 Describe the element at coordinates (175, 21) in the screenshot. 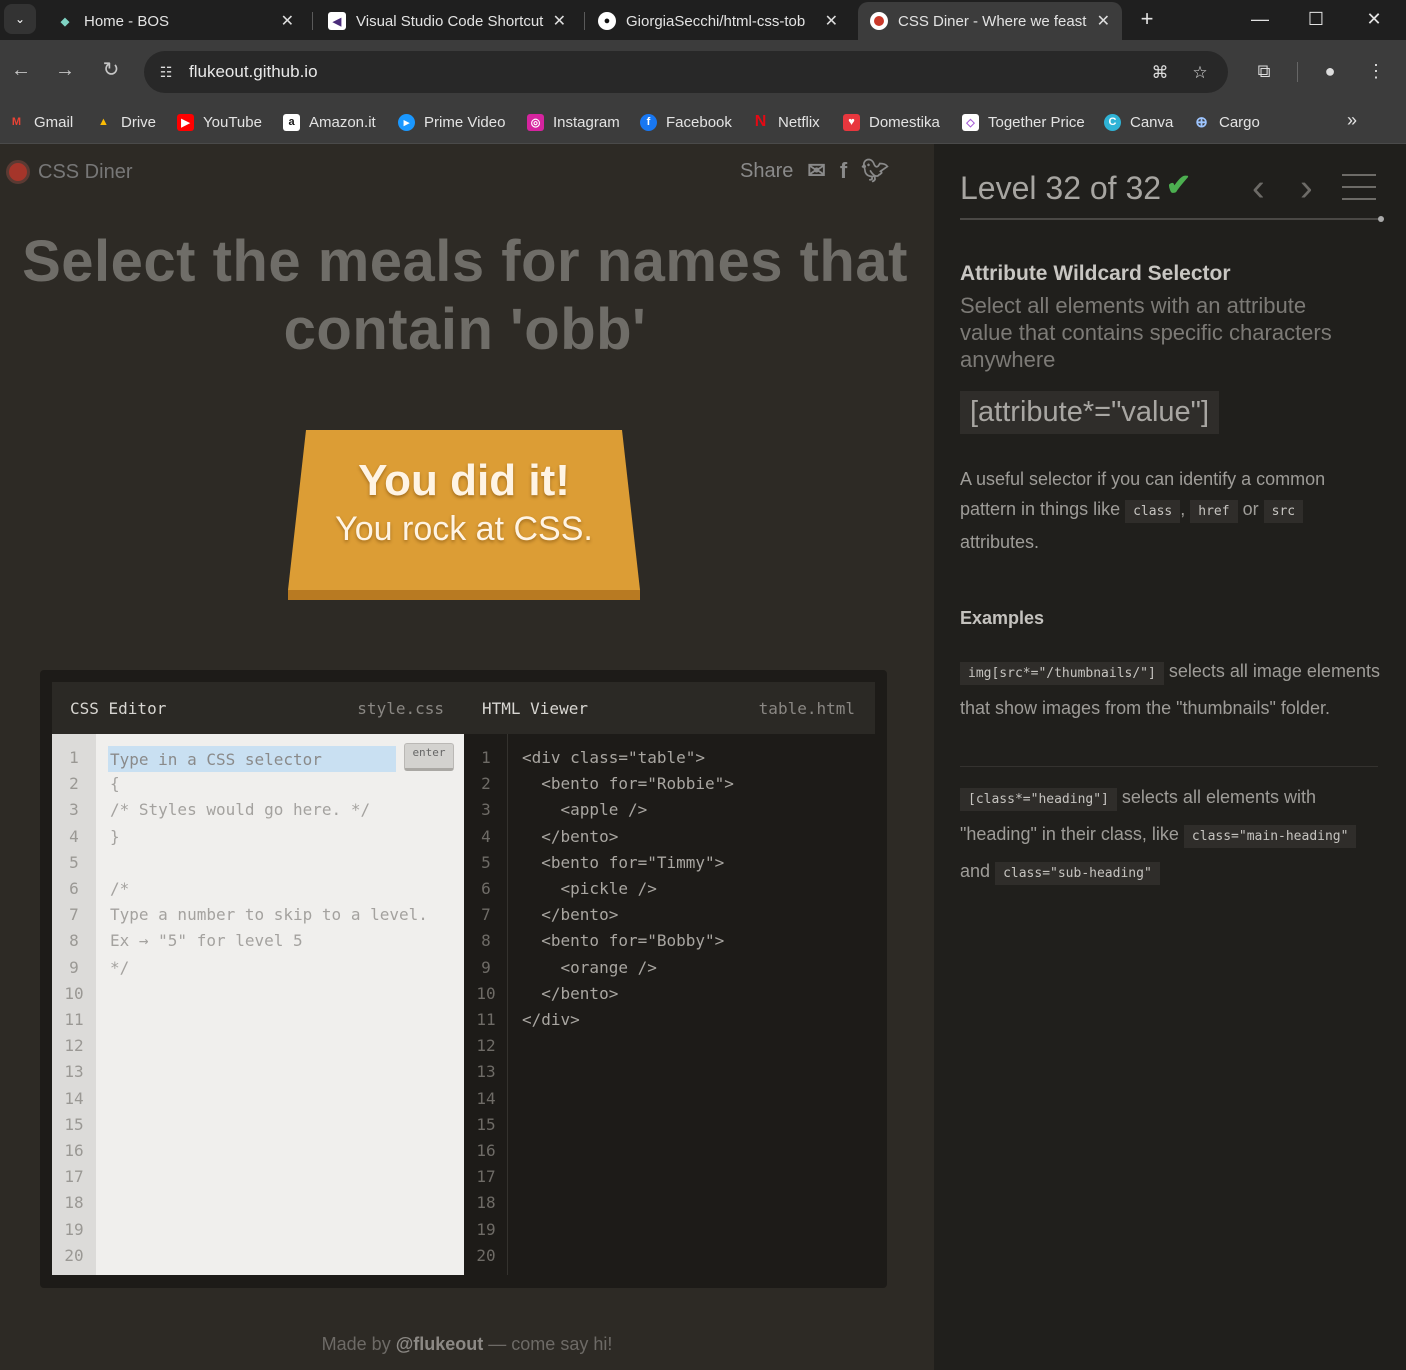

I see `tab-home-bos: ◆ Home - BOS ✕` at that location.